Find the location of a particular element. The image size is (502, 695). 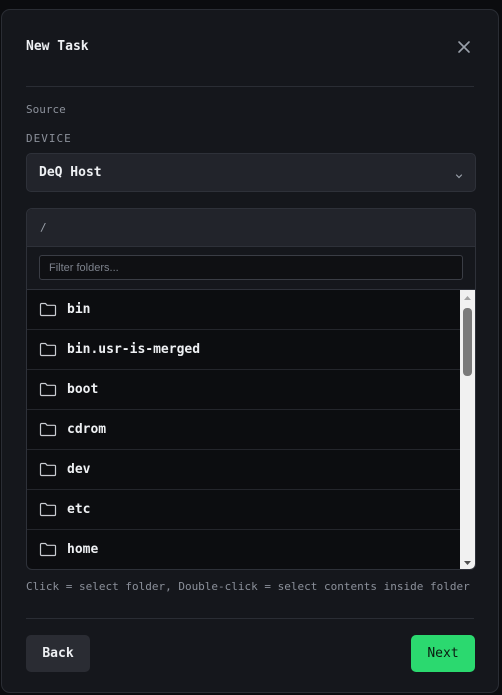

folder-row: bin.usr-is-merged is located at coordinates (244, 350).